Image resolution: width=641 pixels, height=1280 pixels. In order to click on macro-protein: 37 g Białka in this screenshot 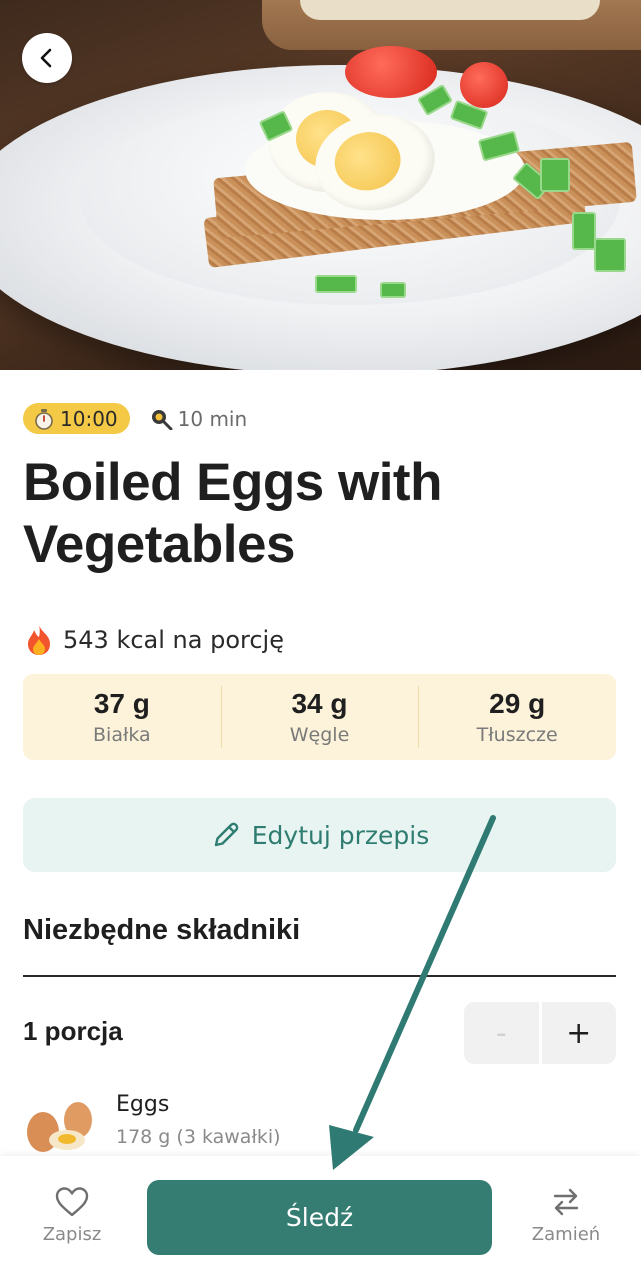, I will do `click(122, 717)`.